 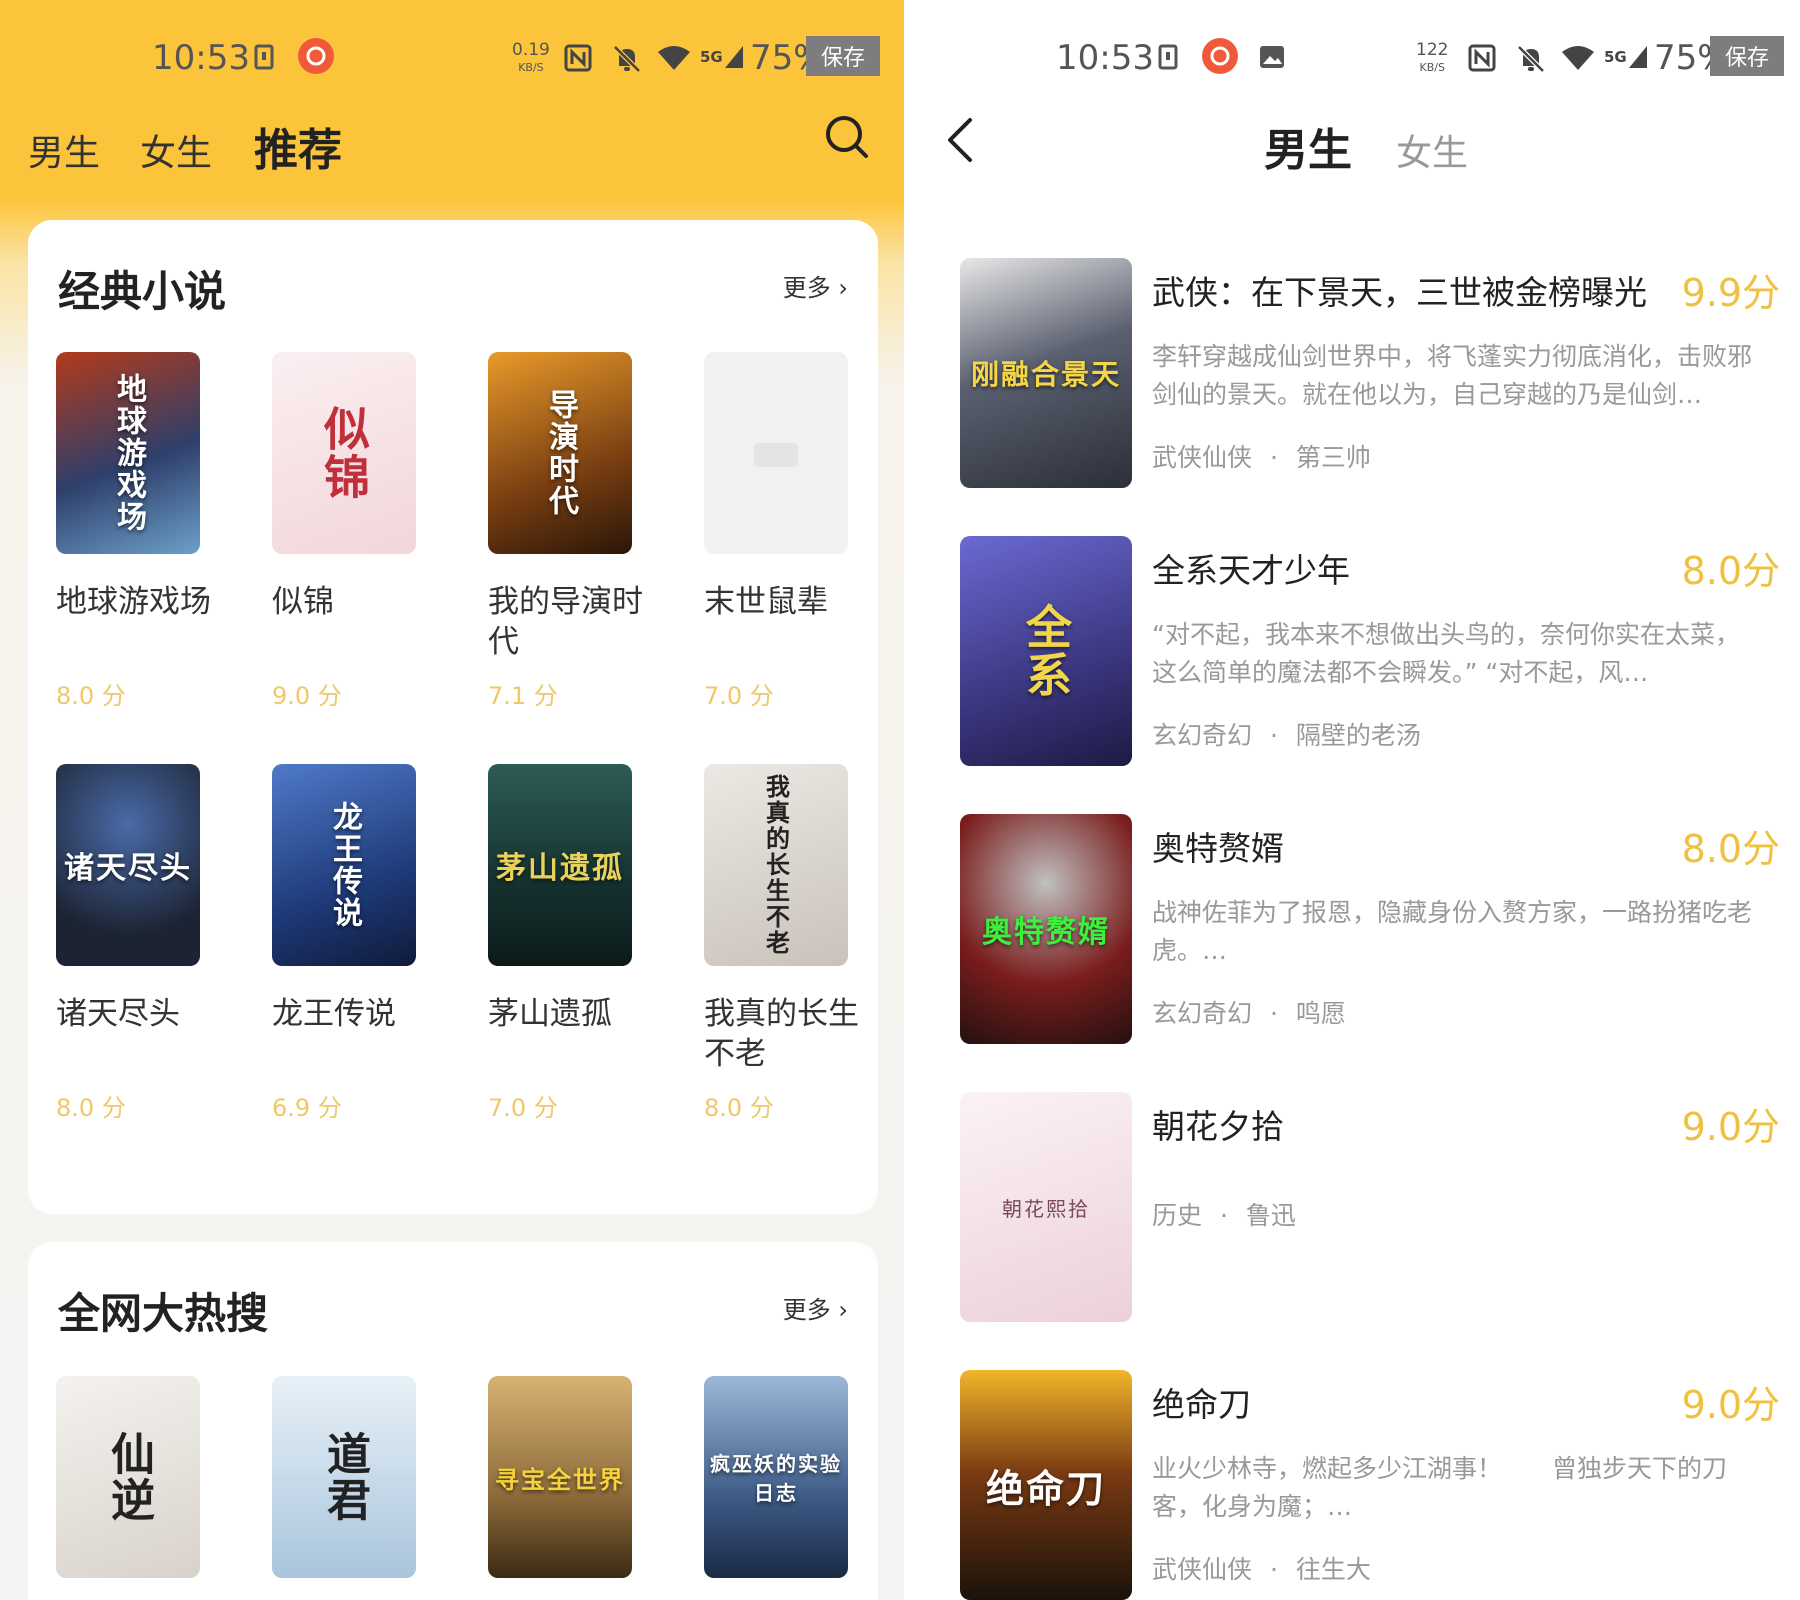 What do you see at coordinates (1320, 1013) in the screenshot?
I see `book-author: 鸣愿` at bounding box center [1320, 1013].